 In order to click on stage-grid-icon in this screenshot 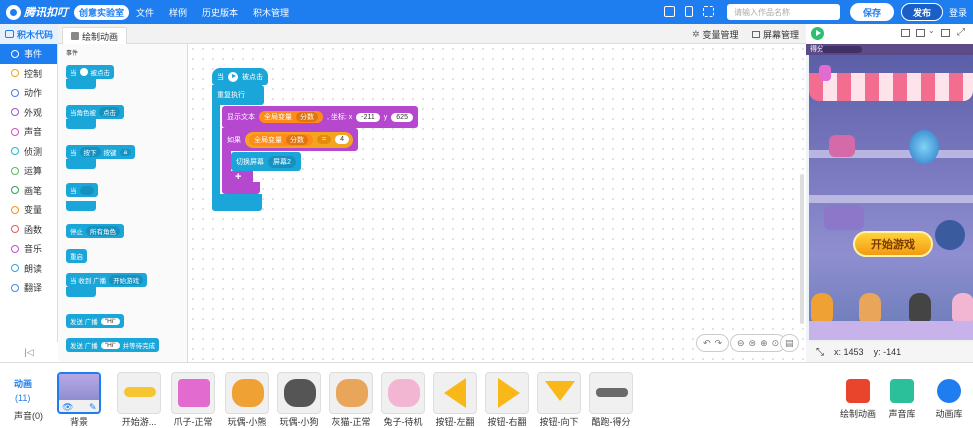, I will do `click(945, 33)`.